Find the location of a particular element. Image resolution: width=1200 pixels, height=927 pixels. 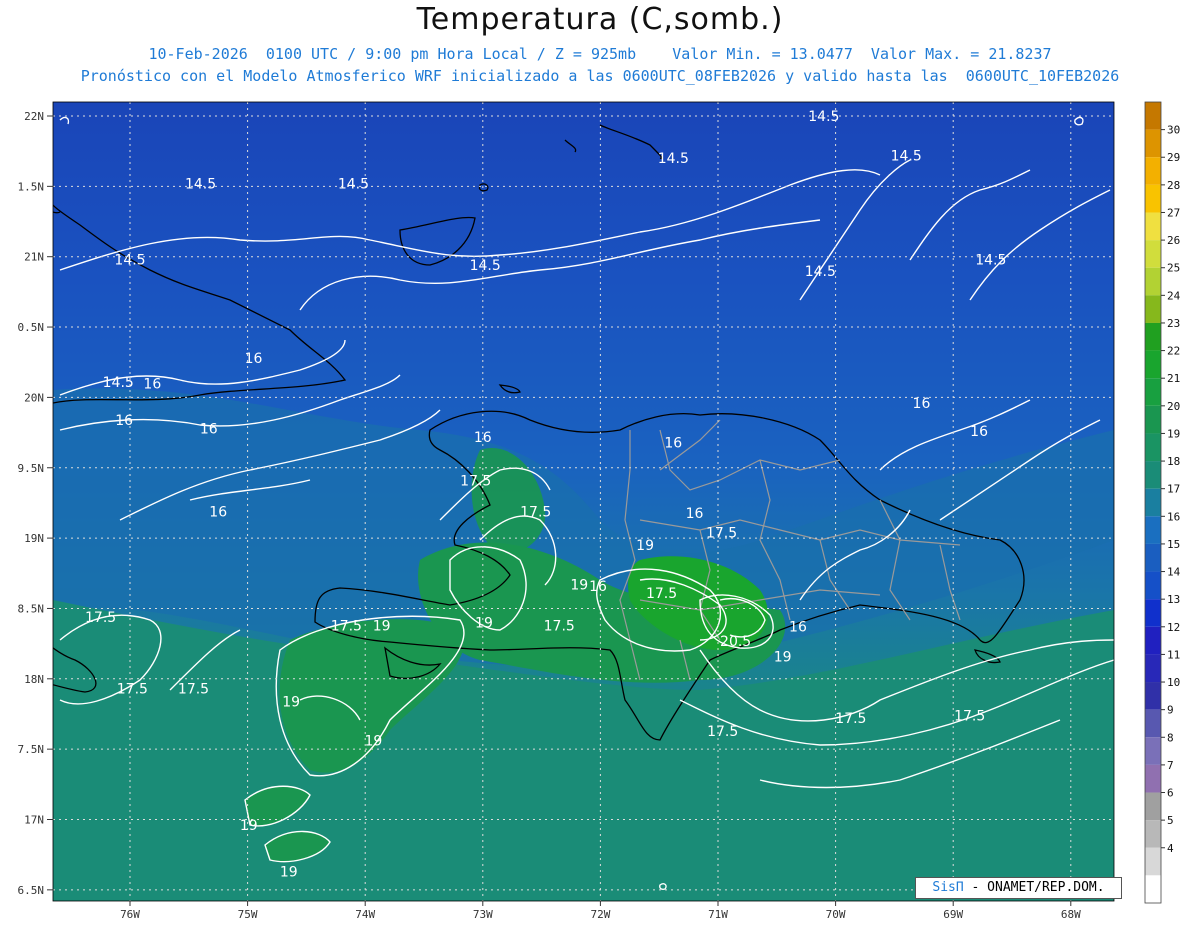

contour-label: 20.5 is located at coordinates (735, 642).